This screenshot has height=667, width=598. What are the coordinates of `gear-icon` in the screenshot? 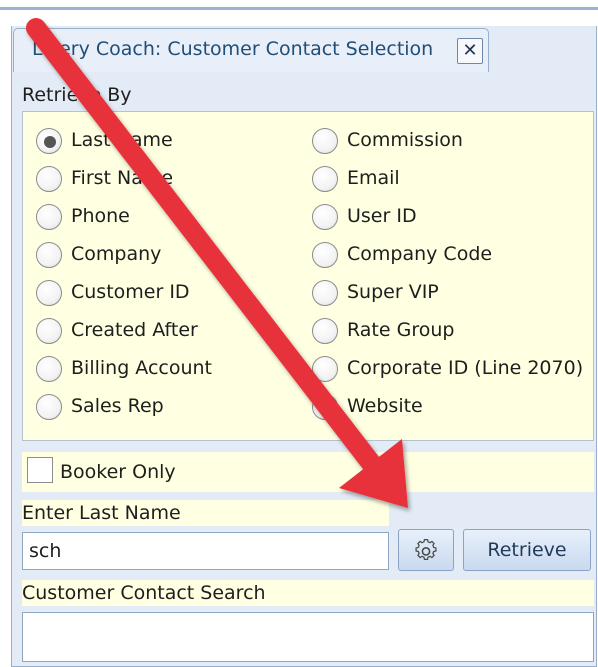 It's located at (426, 549).